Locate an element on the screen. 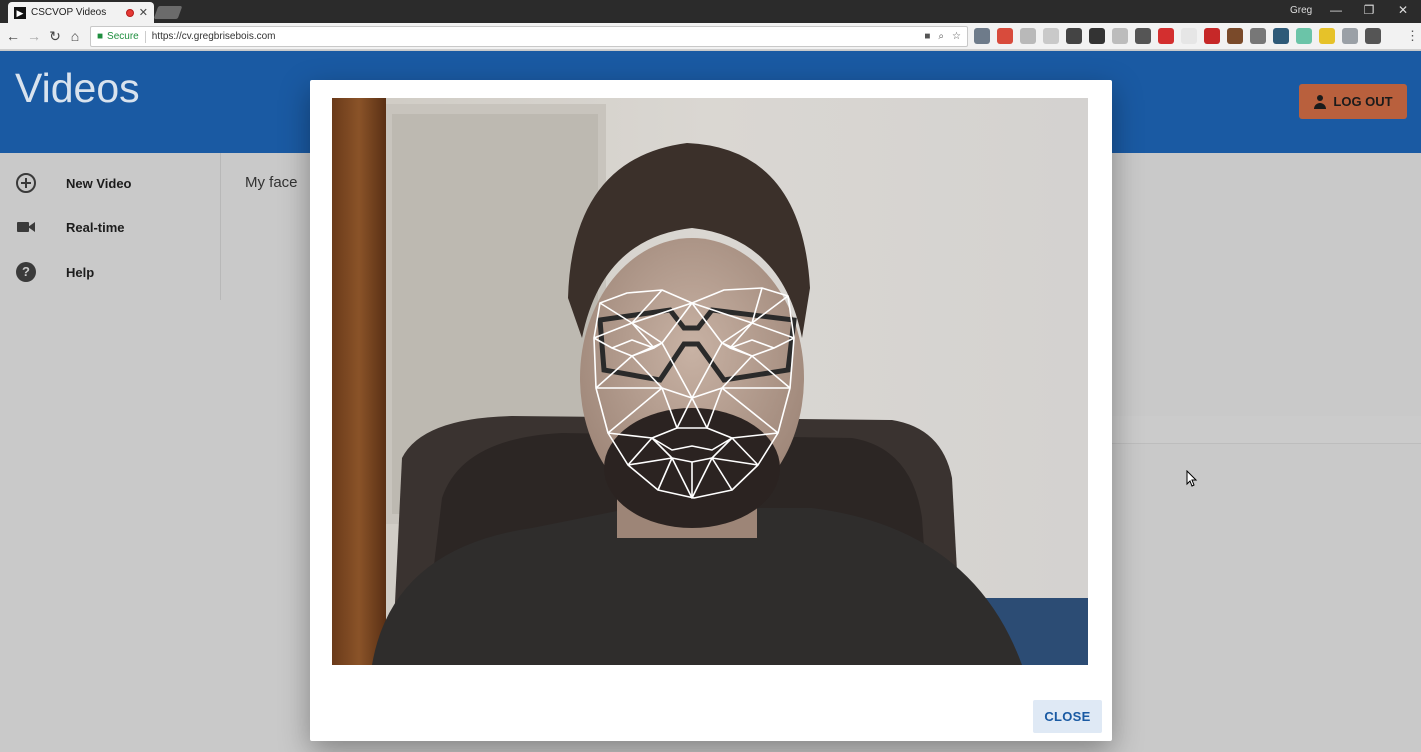  window-close-icon: ✕ is located at coordinates (1403, 10).